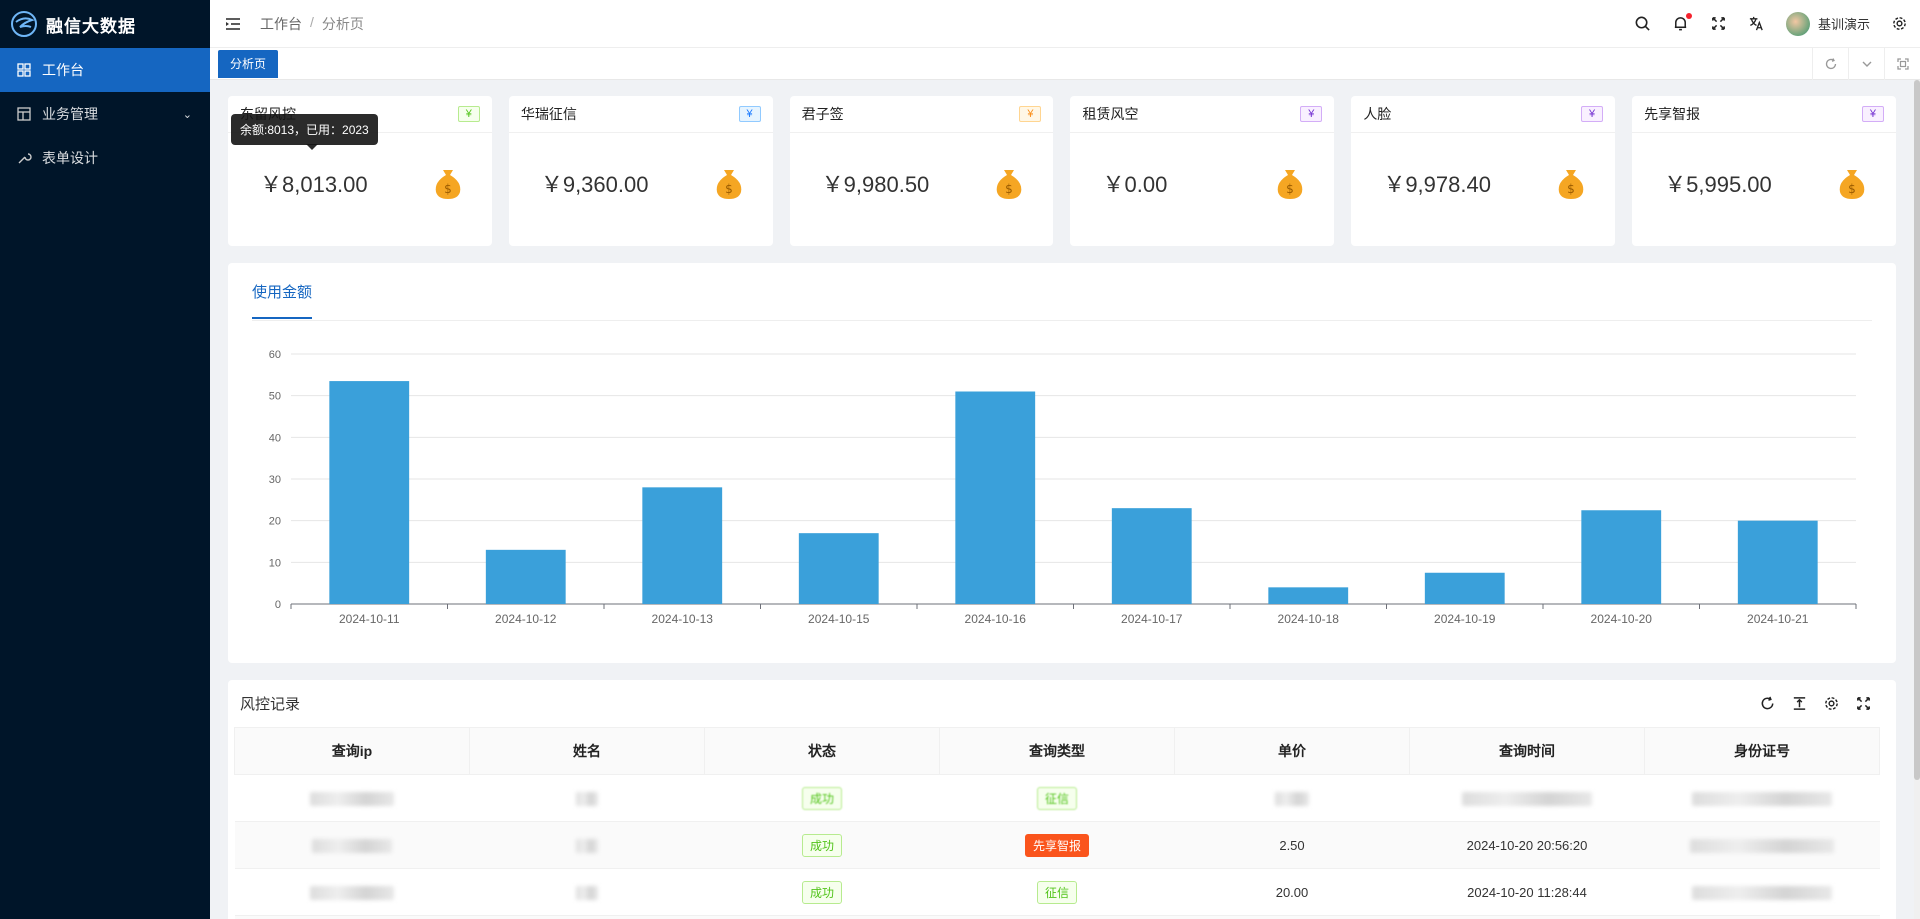 This screenshot has height=919, width=1920. What do you see at coordinates (275, 355) in the screenshot?
I see `y-tick-label: 60` at bounding box center [275, 355].